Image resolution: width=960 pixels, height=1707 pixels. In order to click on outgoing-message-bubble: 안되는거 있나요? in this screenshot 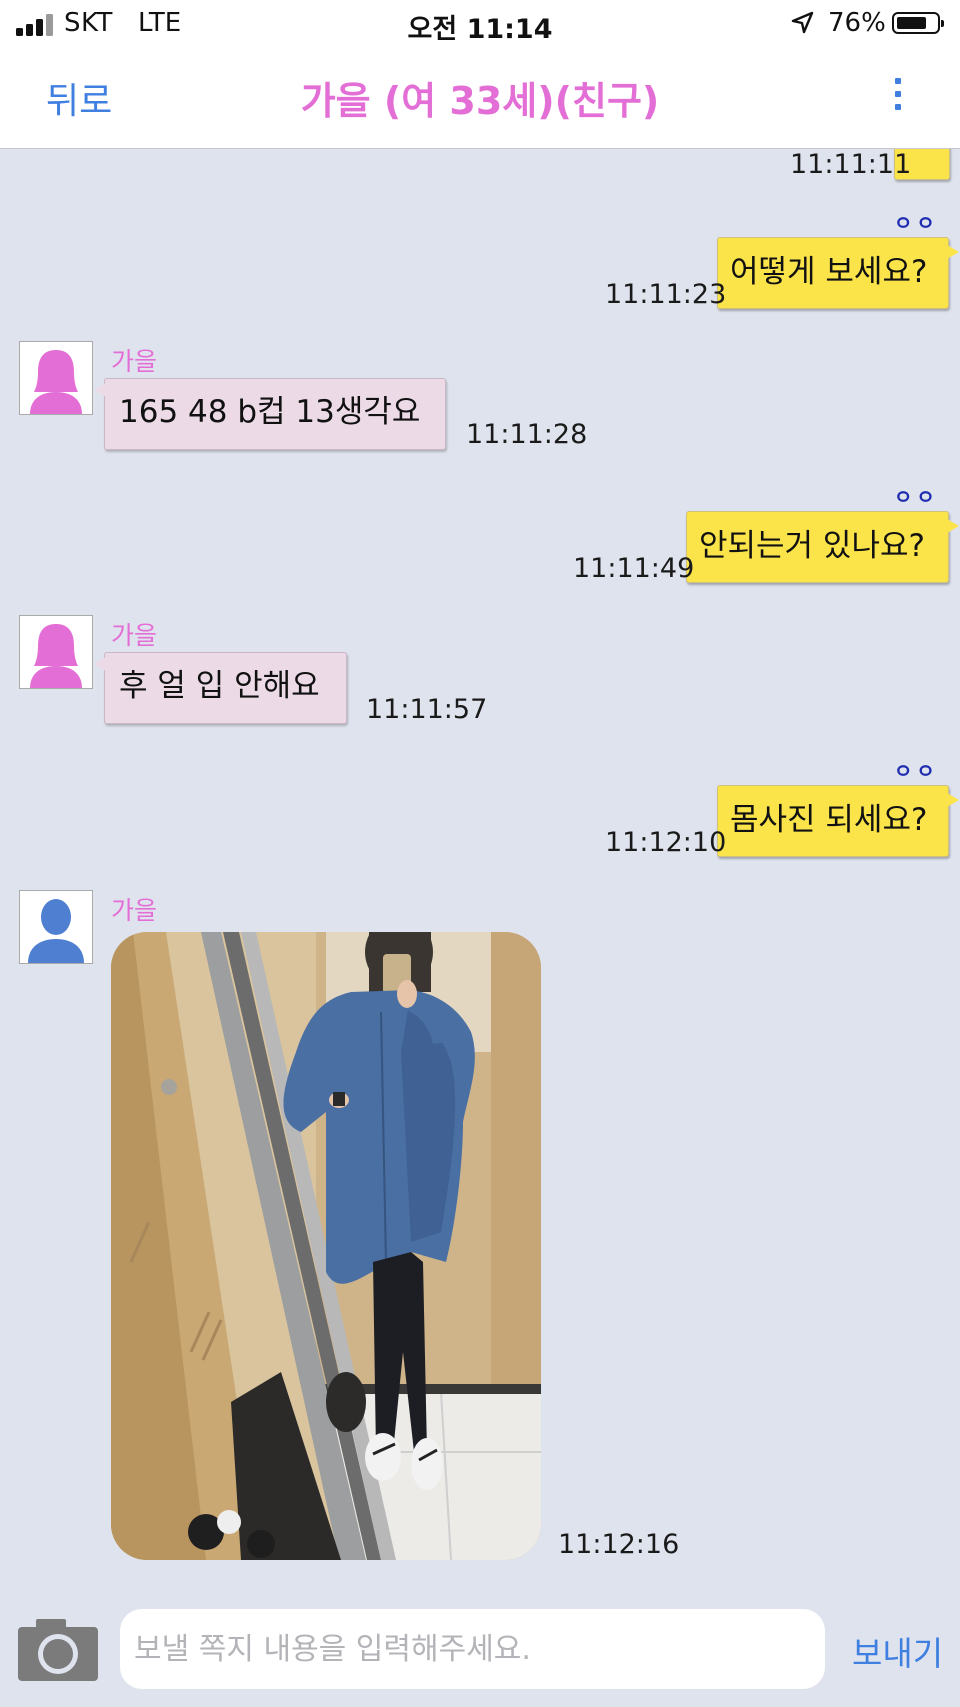, I will do `click(822, 547)`.